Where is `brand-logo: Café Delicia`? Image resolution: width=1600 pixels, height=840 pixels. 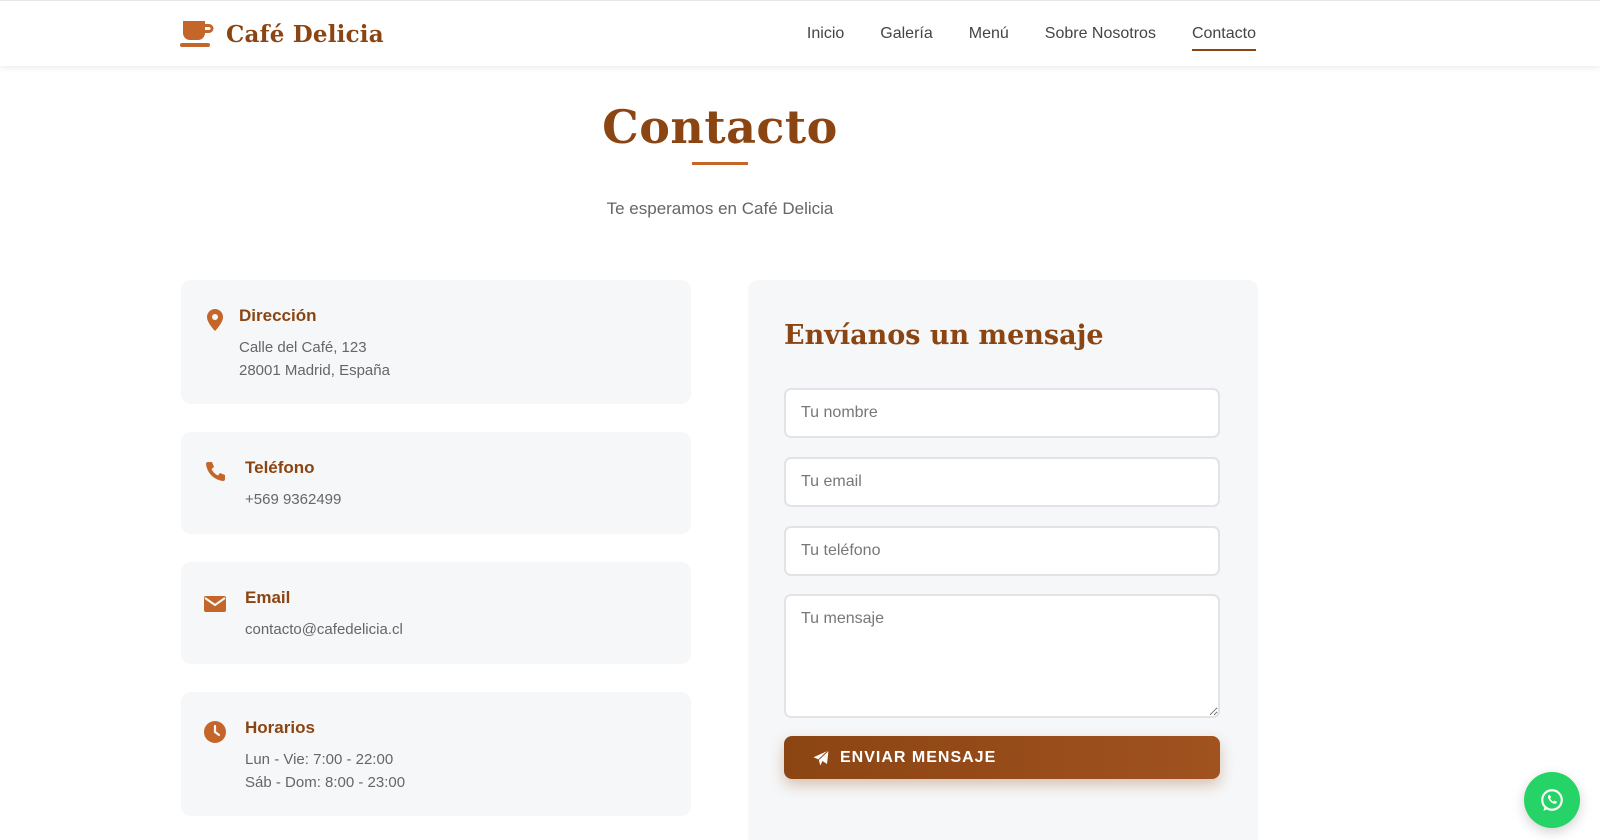 brand-logo: Café Delicia is located at coordinates (282, 34).